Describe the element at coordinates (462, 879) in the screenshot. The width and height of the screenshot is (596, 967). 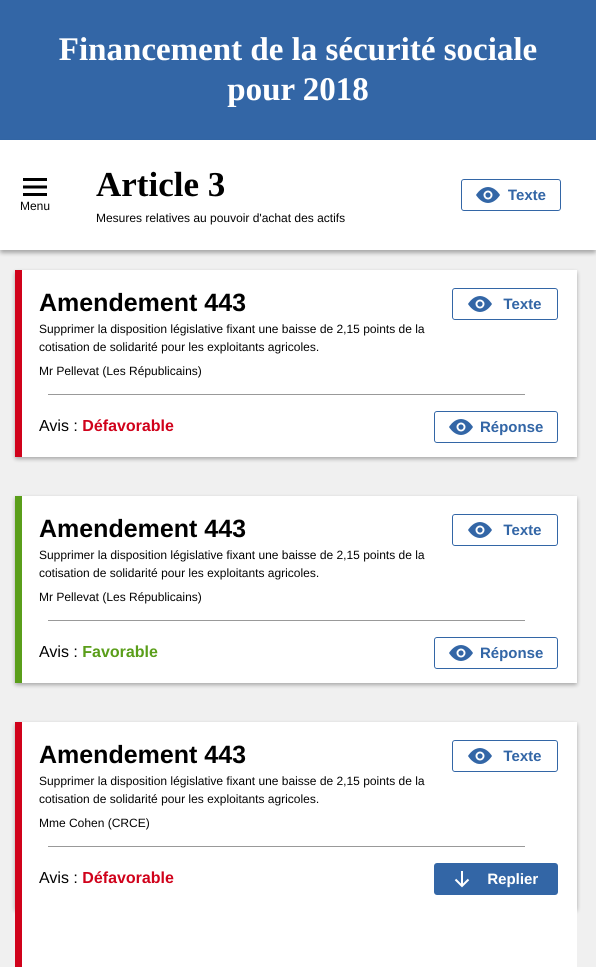
I see `arrow-down-icon` at that location.